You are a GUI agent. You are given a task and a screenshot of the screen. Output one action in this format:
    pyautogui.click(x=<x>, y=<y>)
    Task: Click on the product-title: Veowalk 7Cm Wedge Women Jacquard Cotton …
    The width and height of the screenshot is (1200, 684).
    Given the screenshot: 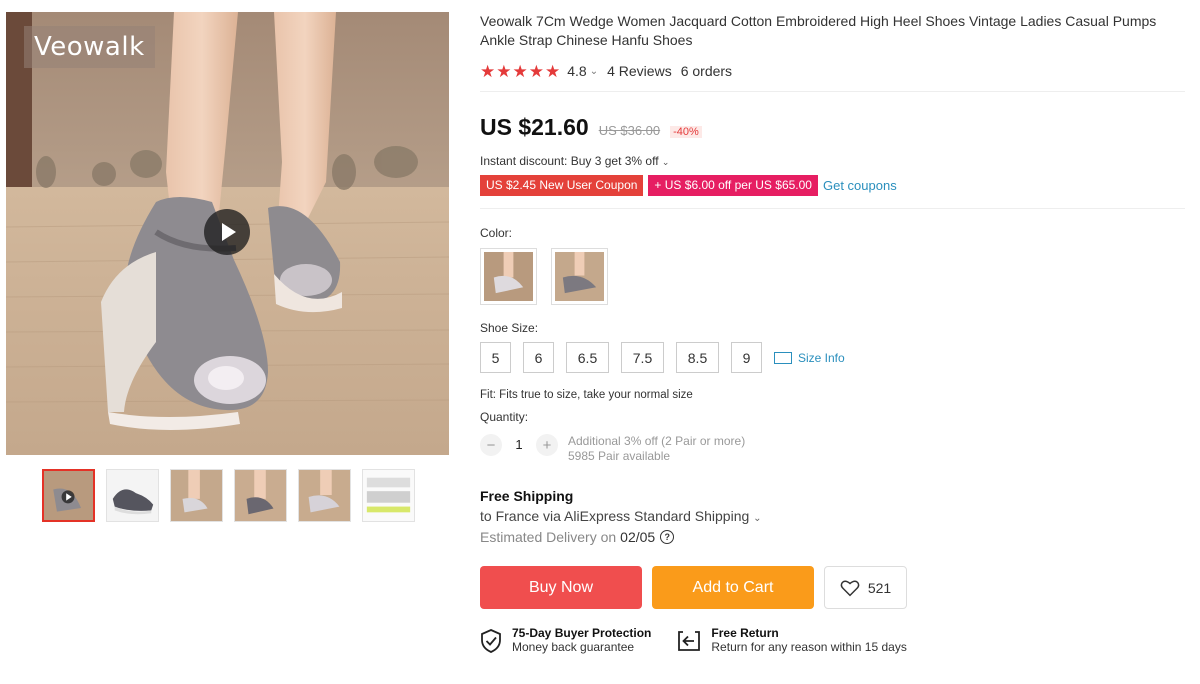 What is the action you would take?
    pyautogui.click(x=818, y=30)
    